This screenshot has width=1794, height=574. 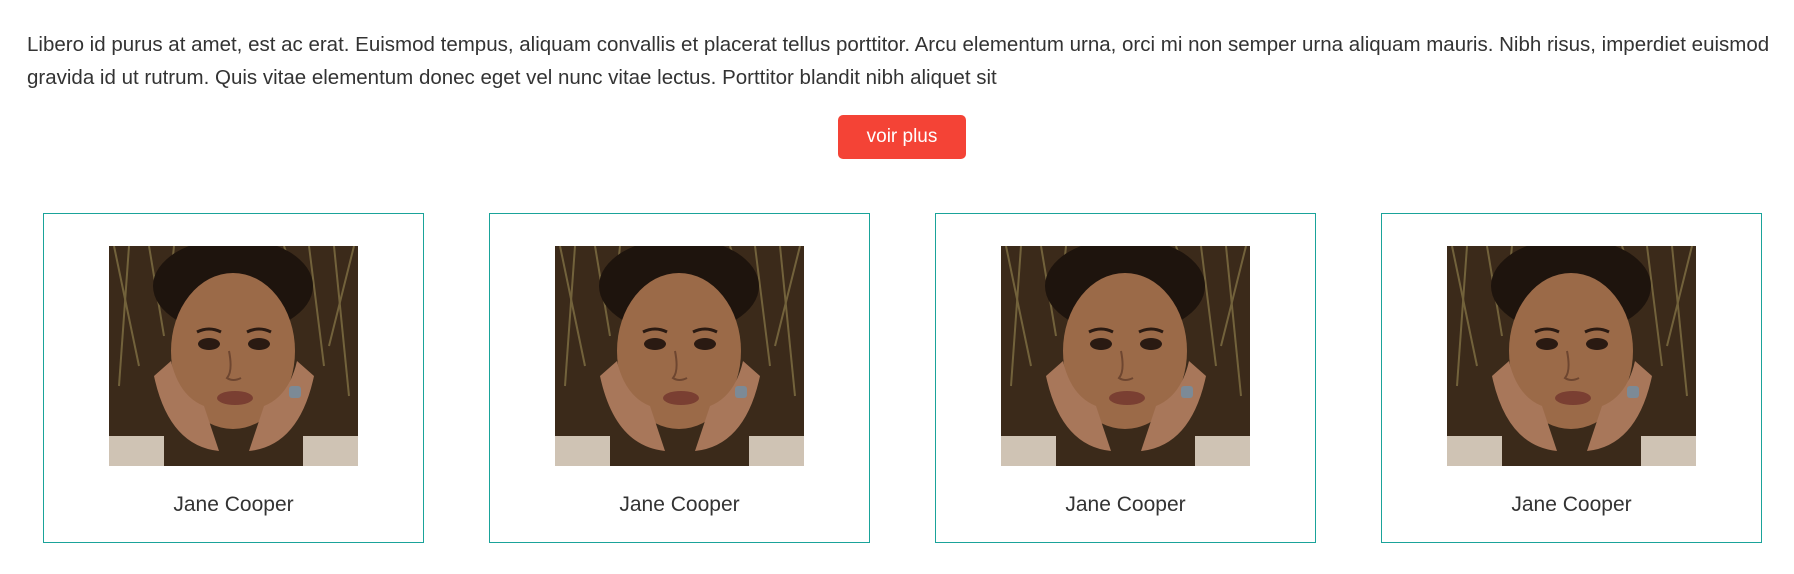 I want to click on voir-plus-button: voir plus, so click(x=902, y=137).